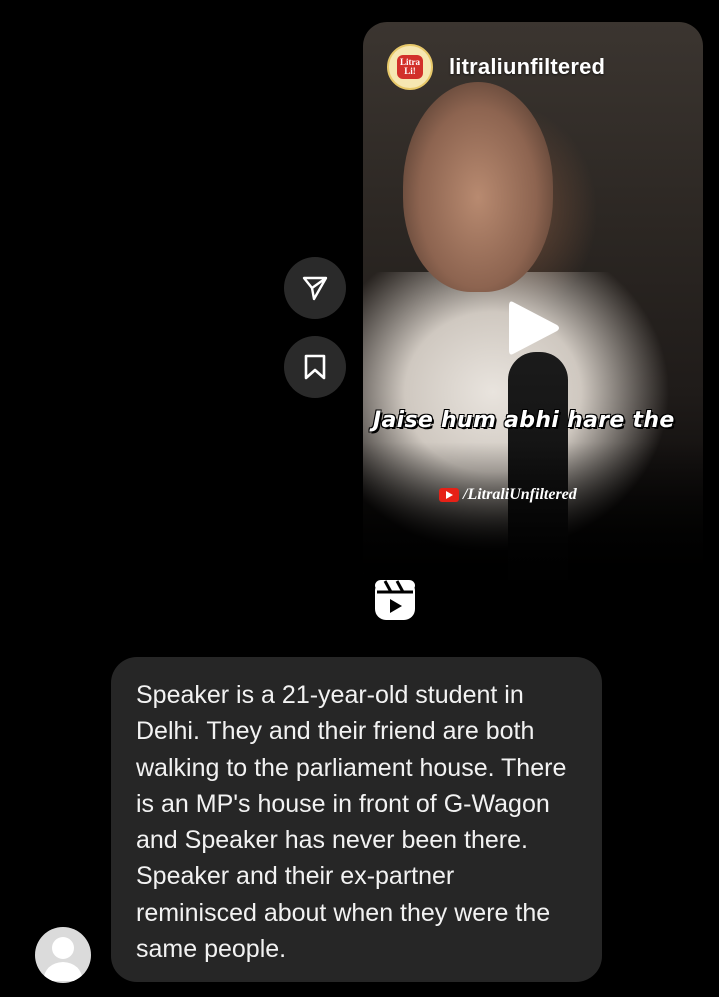 The height and width of the screenshot is (997, 719). I want to click on share-button, so click(315, 288).